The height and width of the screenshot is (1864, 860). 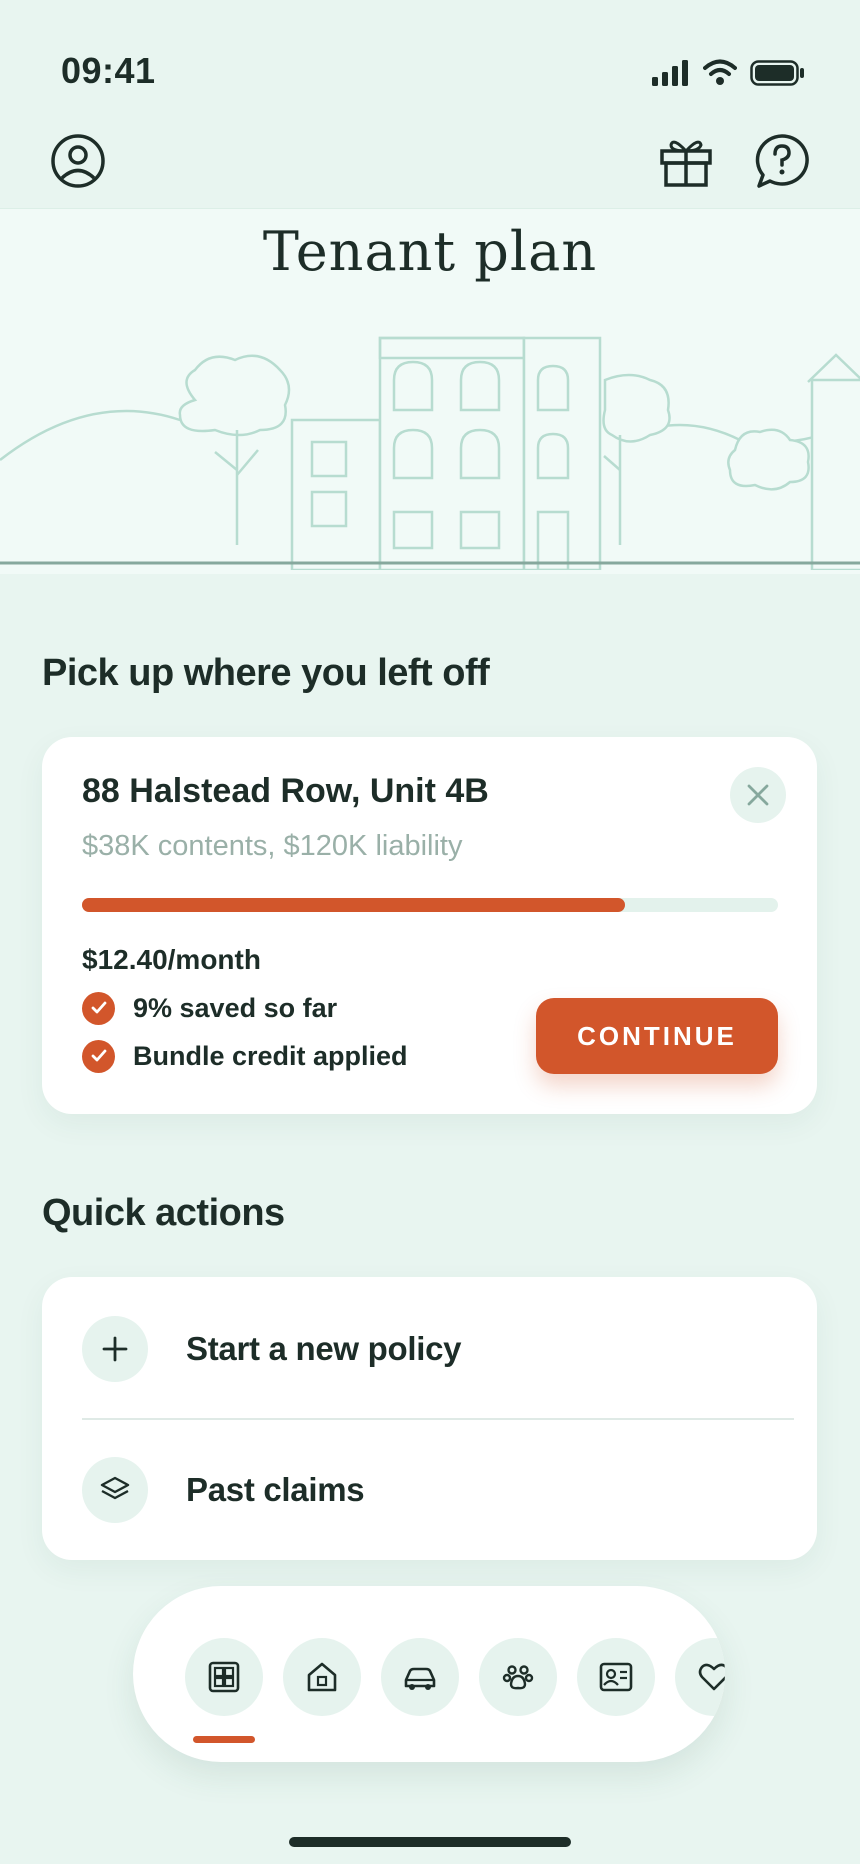 What do you see at coordinates (115, 1349) in the screenshot?
I see `plus-icon` at bounding box center [115, 1349].